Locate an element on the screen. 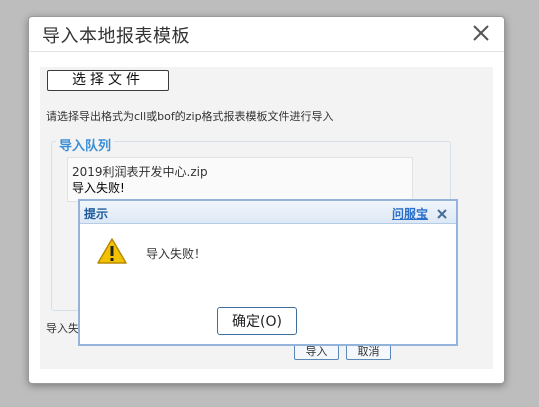  cancel-button: 取消 is located at coordinates (368, 352).